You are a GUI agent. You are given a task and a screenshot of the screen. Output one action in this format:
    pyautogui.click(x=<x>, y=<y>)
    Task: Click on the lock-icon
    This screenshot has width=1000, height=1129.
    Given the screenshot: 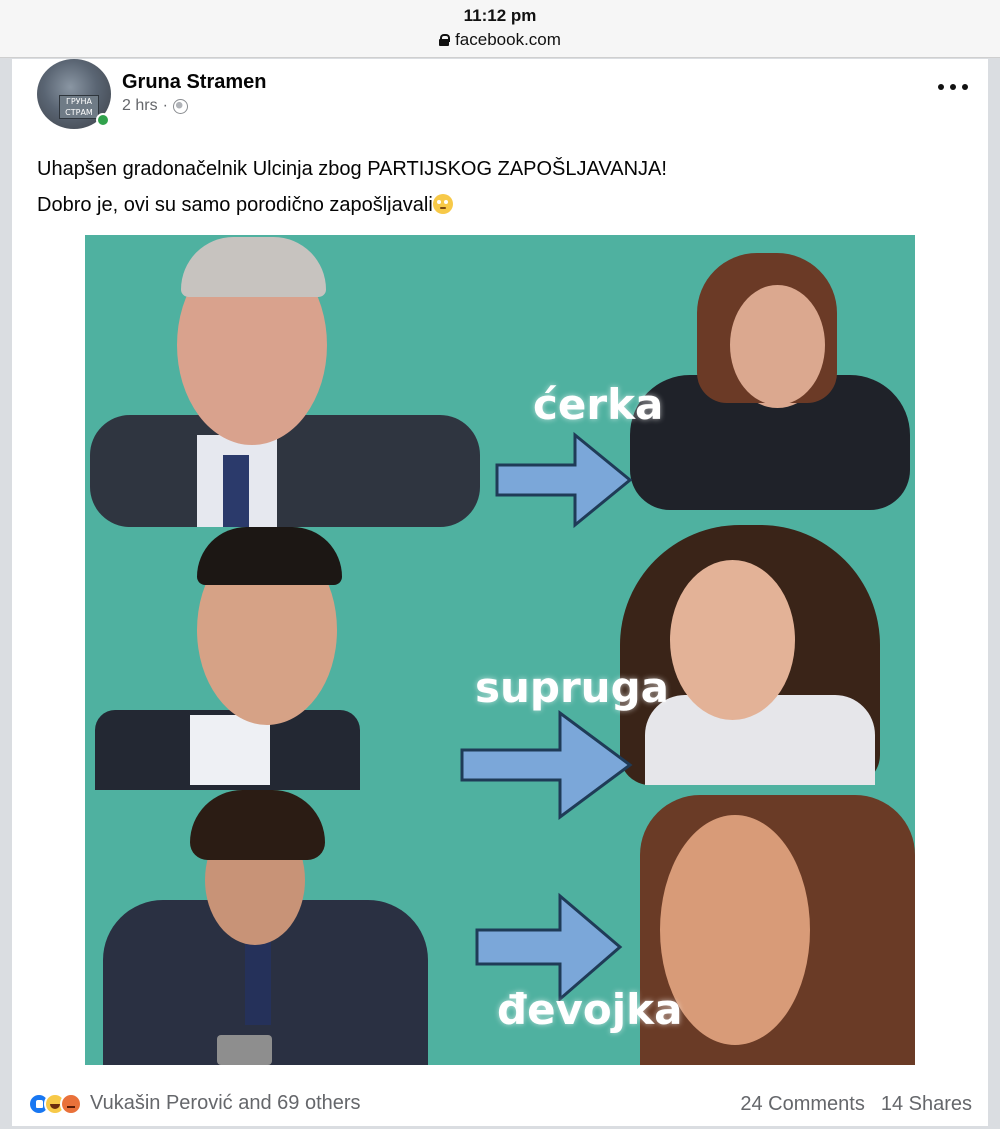 What is the action you would take?
    pyautogui.click(x=445, y=40)
    